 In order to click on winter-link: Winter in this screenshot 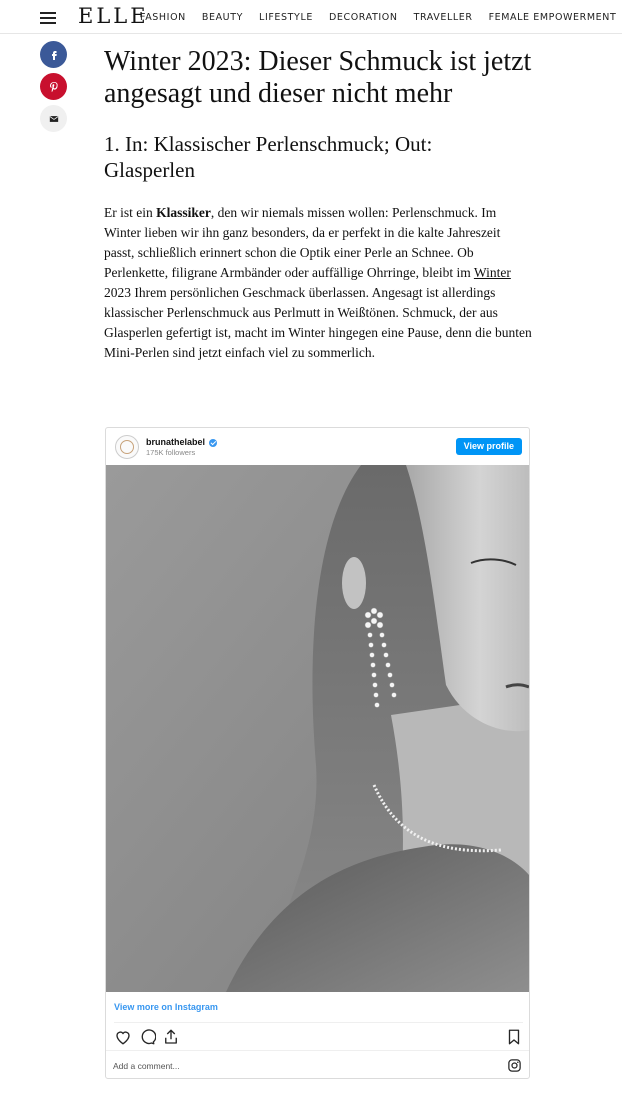, I will do `click(492, 272)`.